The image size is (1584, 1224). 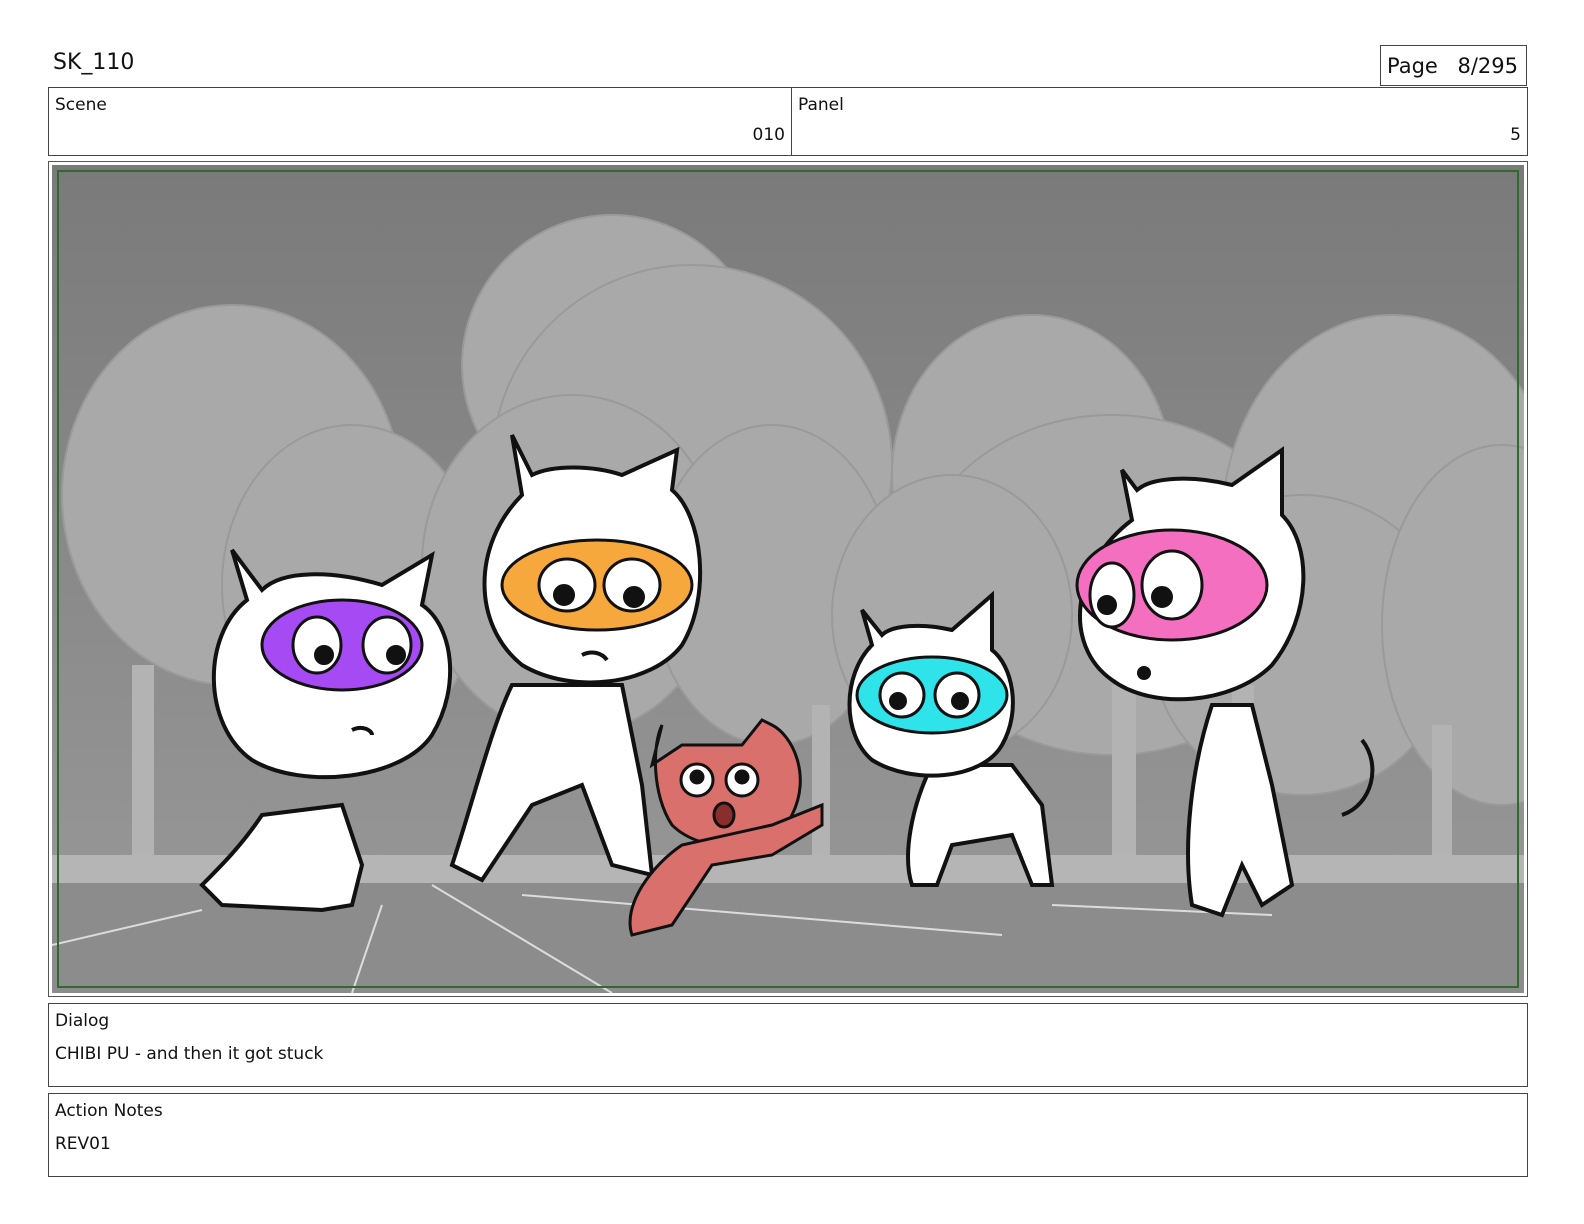 What do you see at coordinates (420, 121) in the screenshot?
I see `scene-field: Scene 010` at bounding box center [420, 121].